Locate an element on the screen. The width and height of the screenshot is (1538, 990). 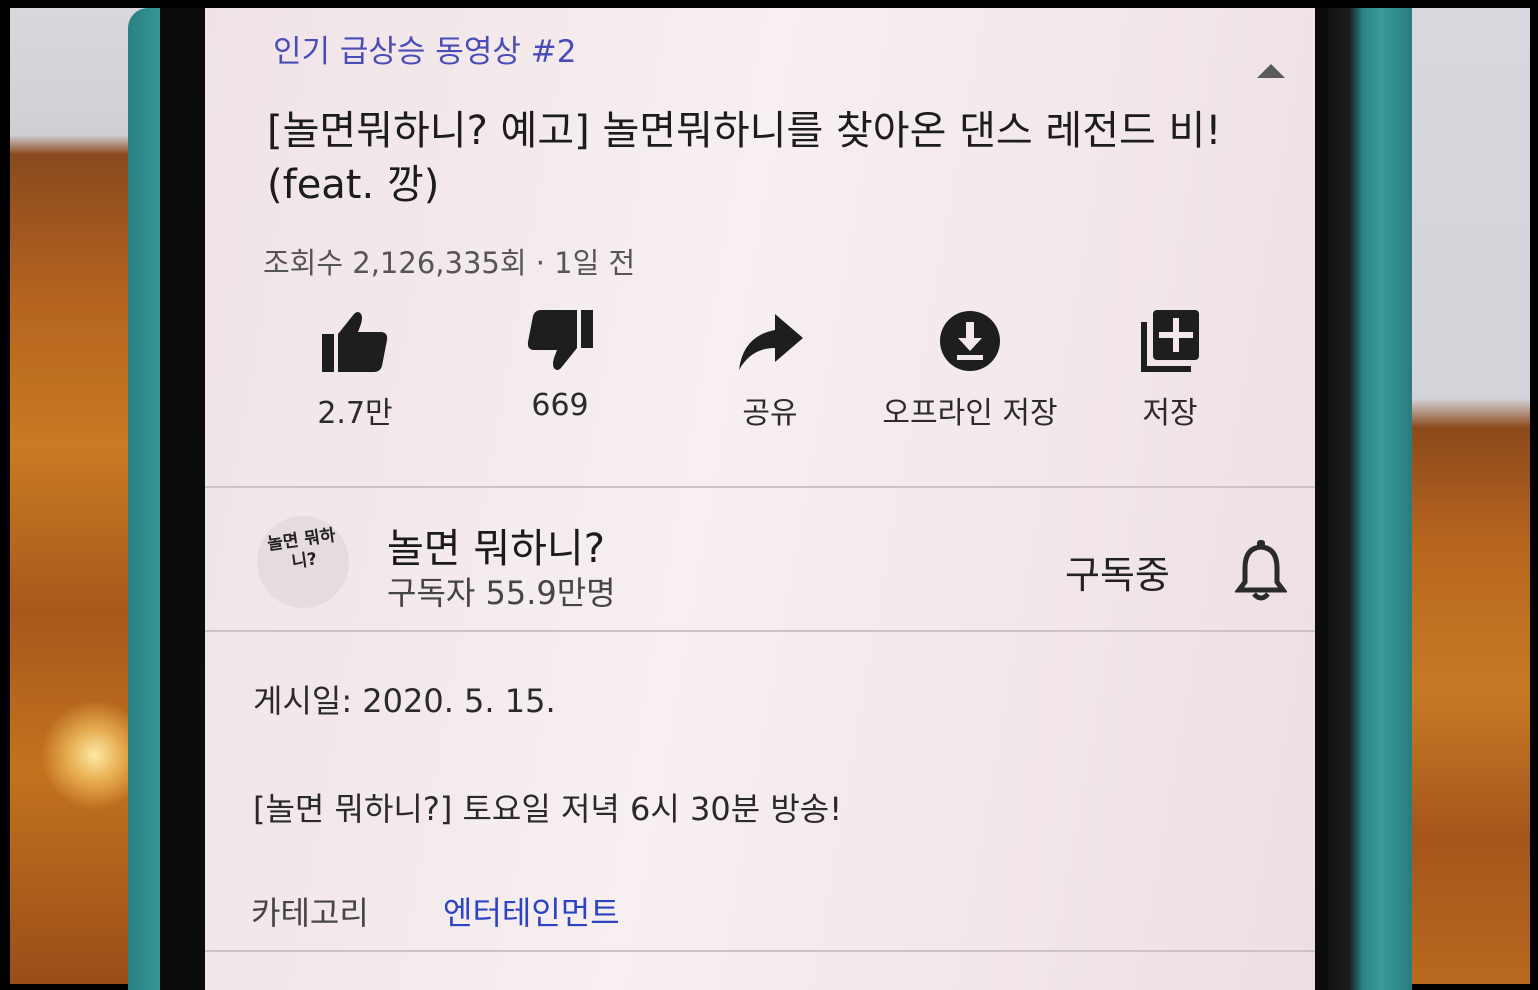
subscribed-button: 구독중 is located at coordinates (1117, 571).